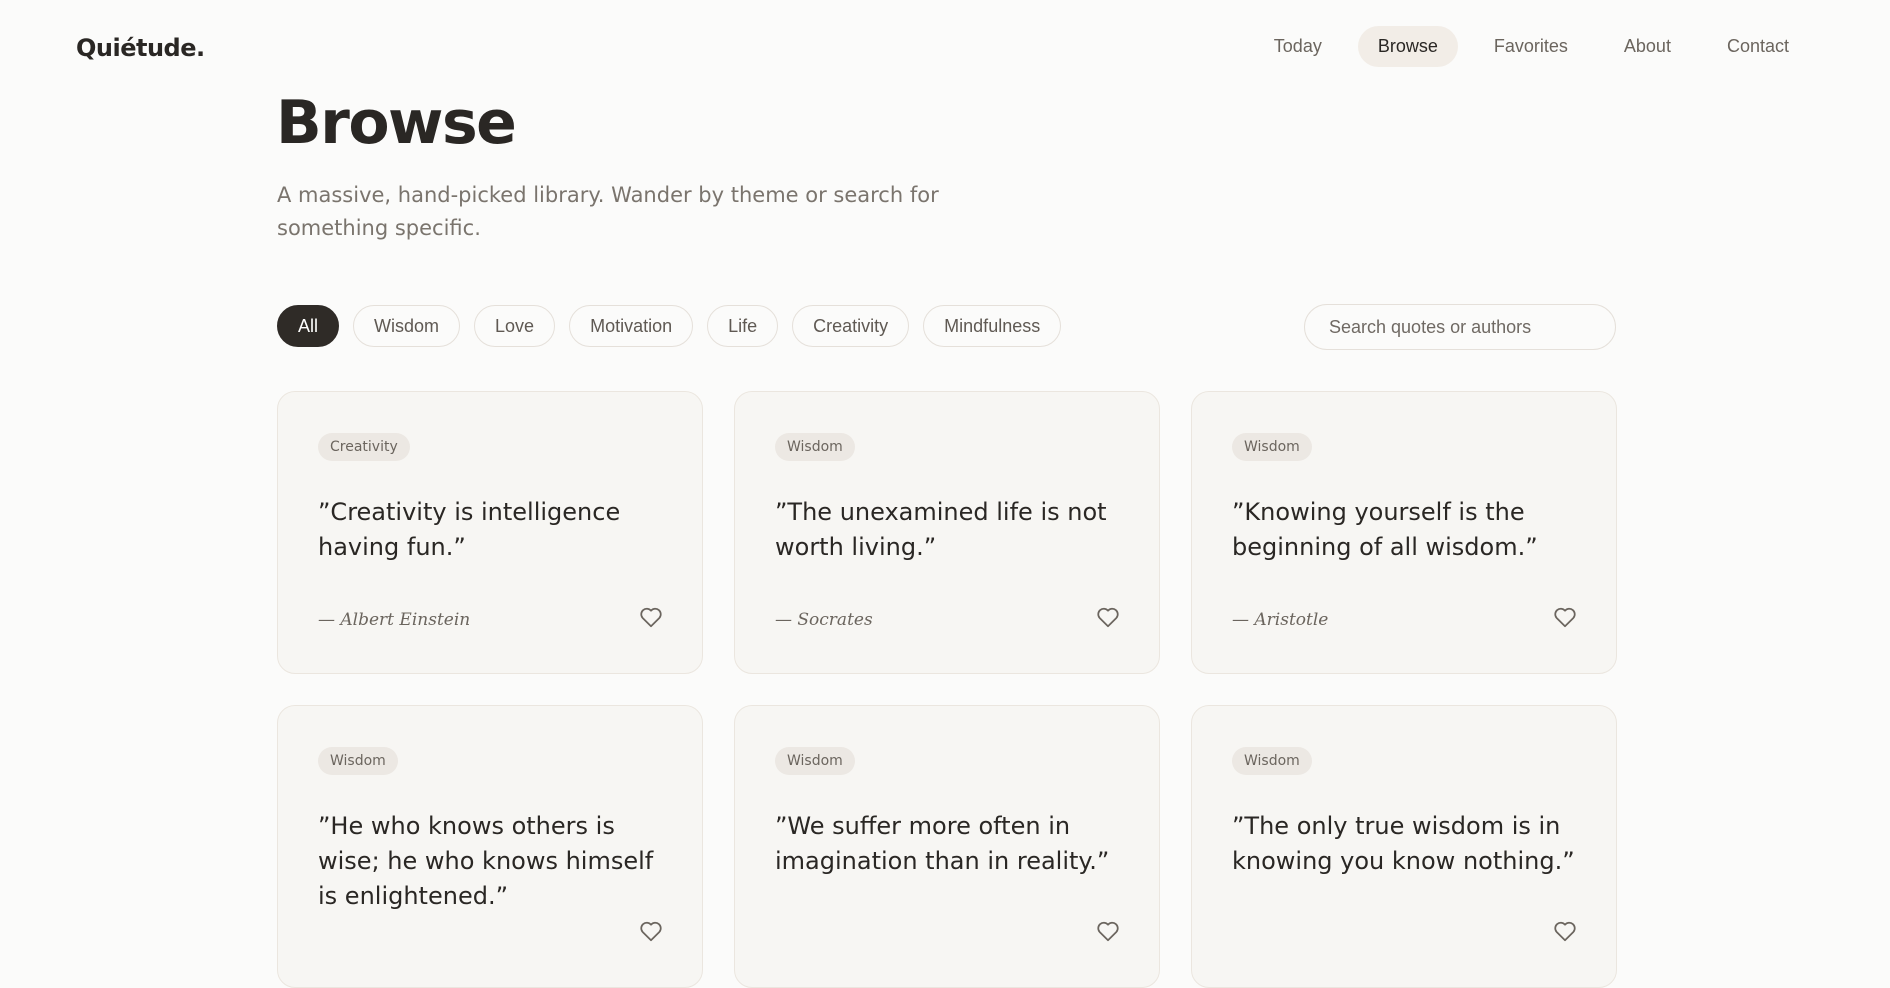 This screenshot has height=988, width=1890. I want to click on nav-browse: Browse, so click(1407, 46).